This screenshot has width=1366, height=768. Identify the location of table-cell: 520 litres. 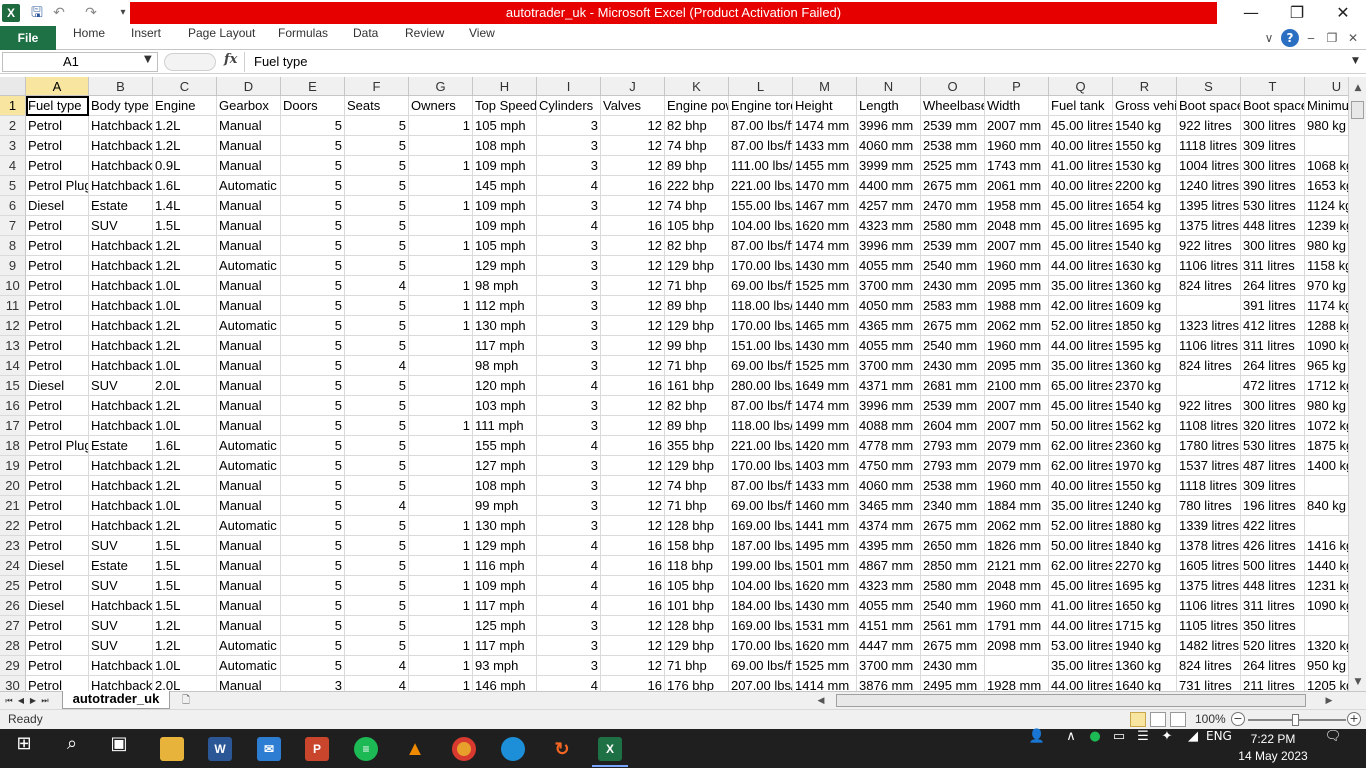
(1273, 646).